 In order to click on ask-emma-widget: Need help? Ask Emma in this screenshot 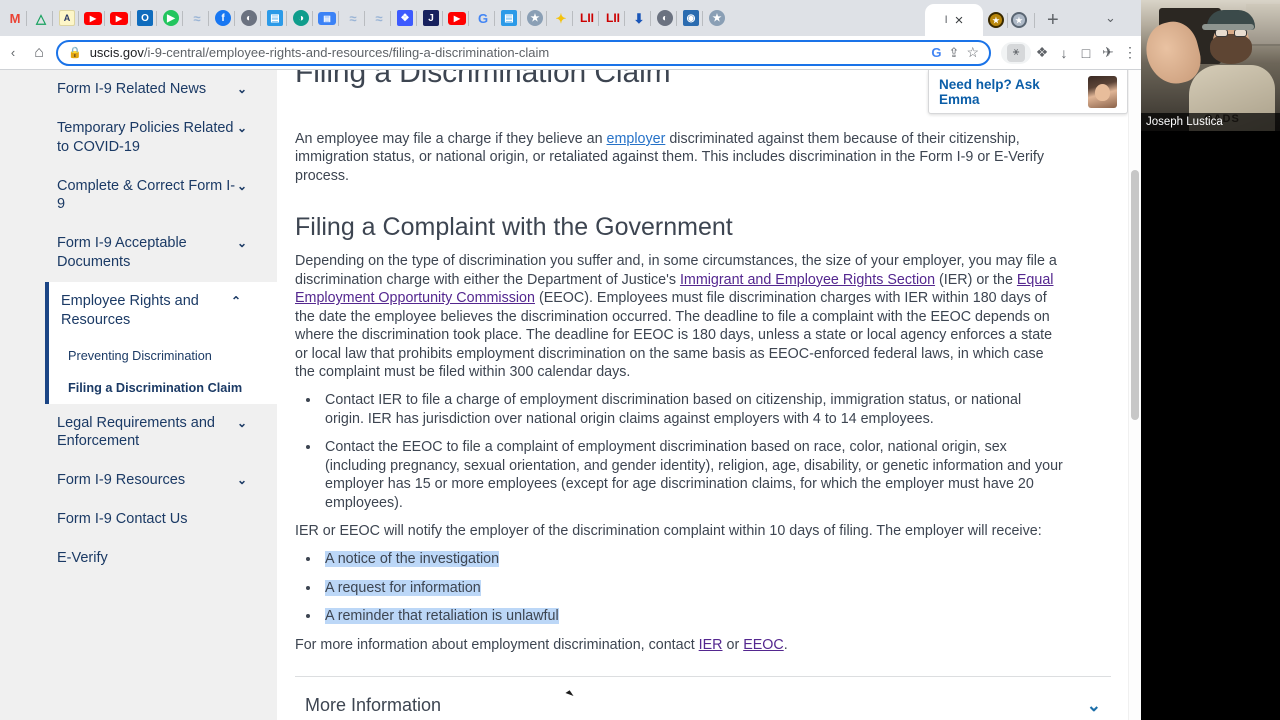, I will do `click(1028, 92)`.